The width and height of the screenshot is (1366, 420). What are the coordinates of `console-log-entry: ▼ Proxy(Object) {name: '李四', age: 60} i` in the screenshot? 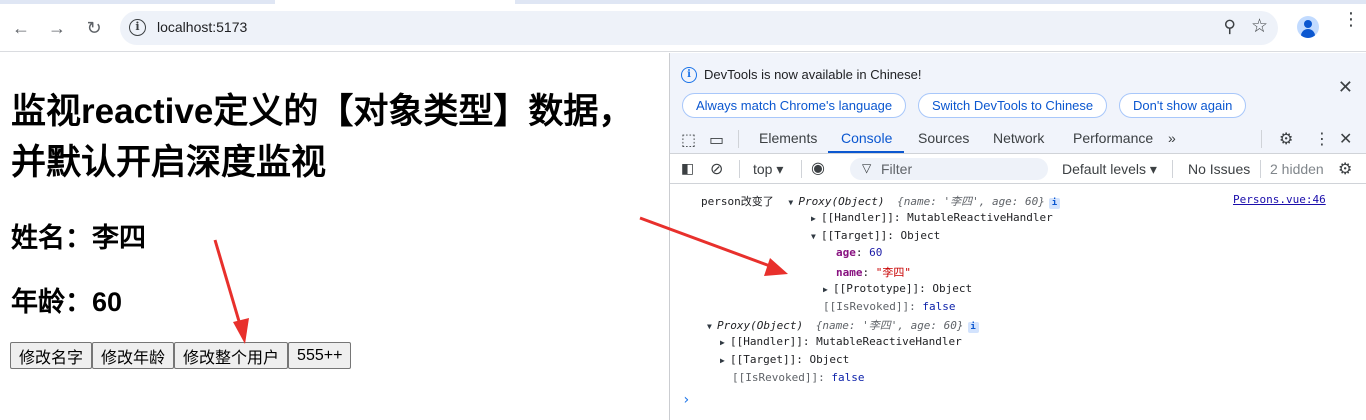 It's located at (843, 325).